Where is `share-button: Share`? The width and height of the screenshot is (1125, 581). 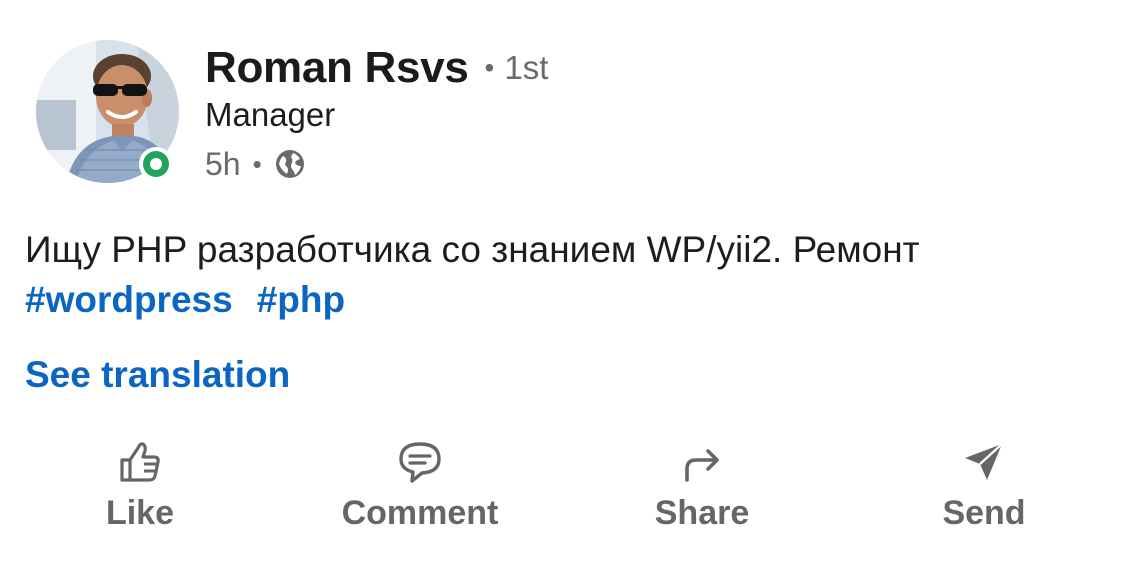 share-button: Share is located at coordinates (702, 491).